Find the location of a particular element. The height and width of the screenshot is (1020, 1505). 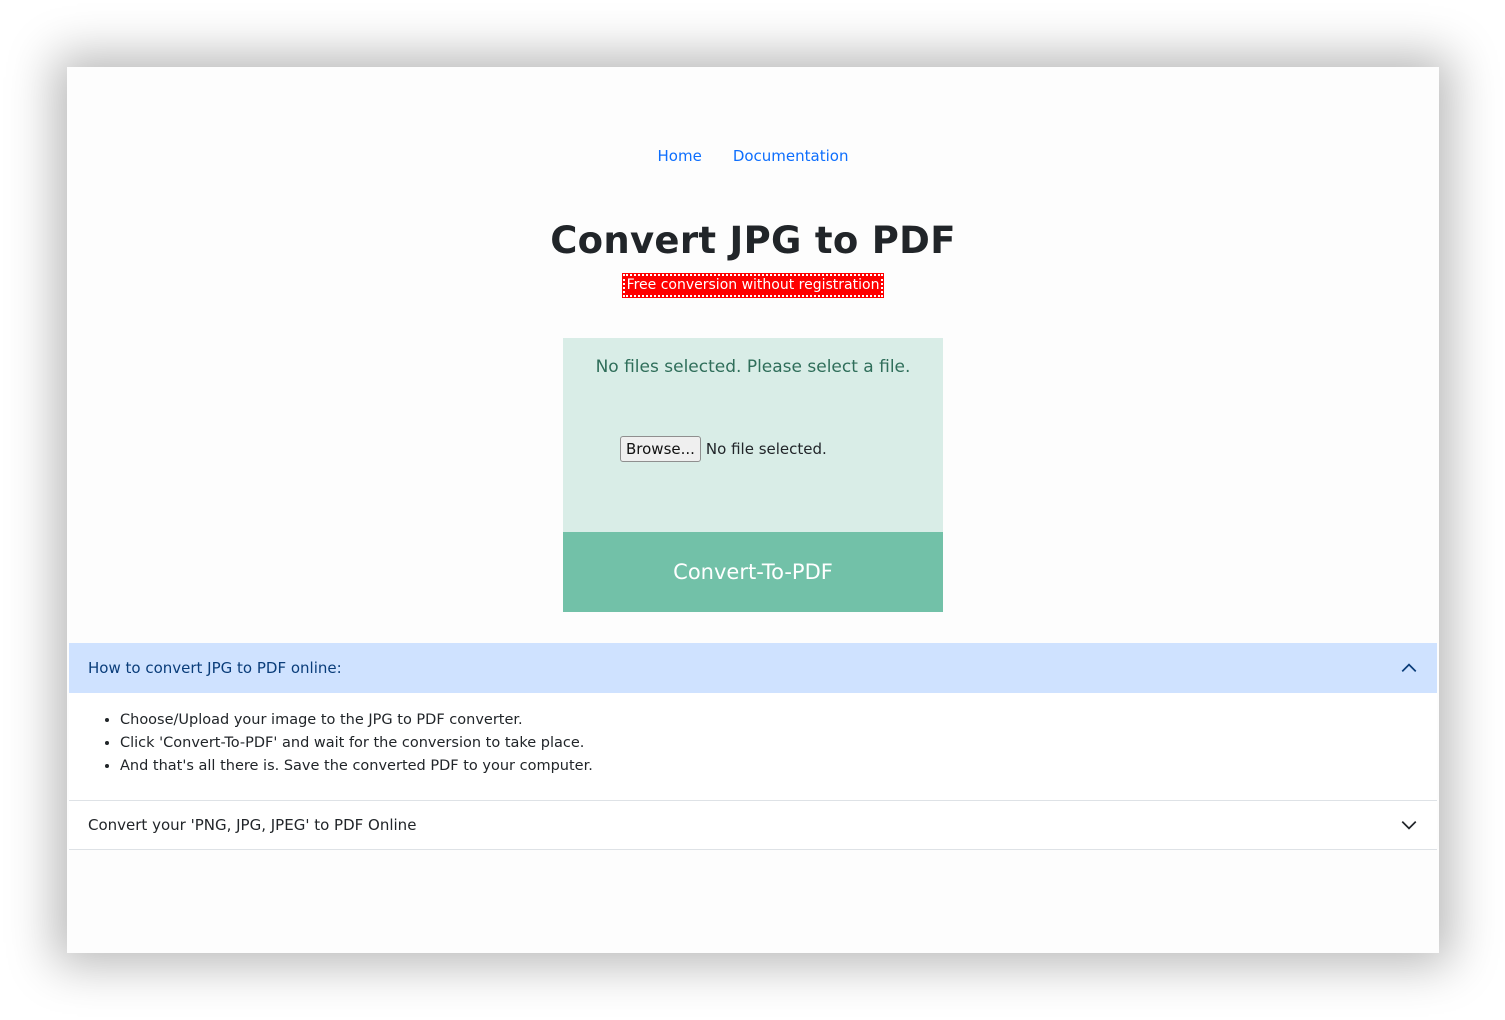

file-input: Browse... No file selected. is located at coordinates (723, 449).